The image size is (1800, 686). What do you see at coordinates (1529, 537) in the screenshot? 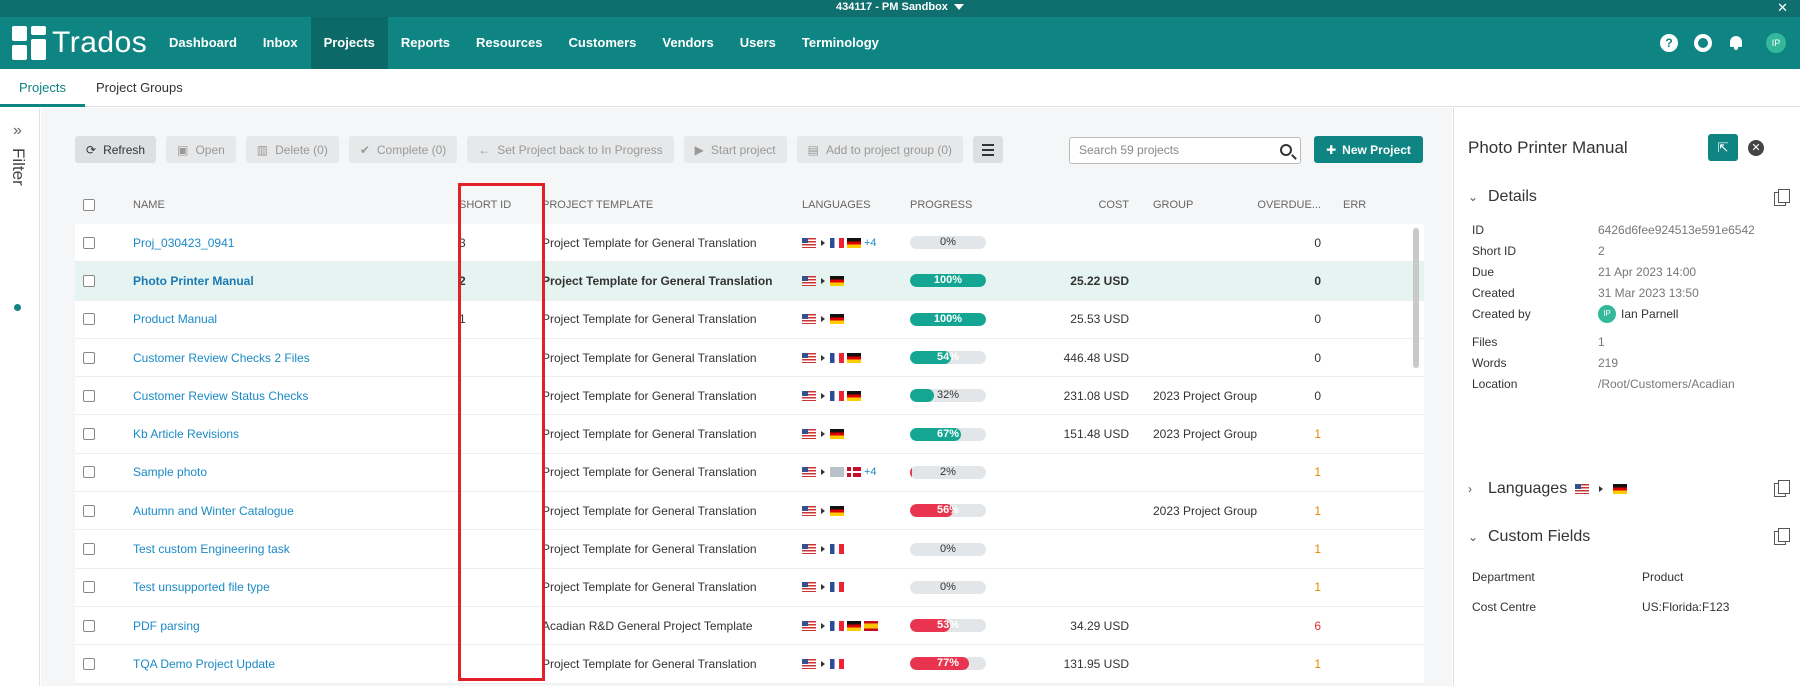
I see `custom-fields-section-toggle: ⌄ Custom Fields` at bounding box center [1529, 537].